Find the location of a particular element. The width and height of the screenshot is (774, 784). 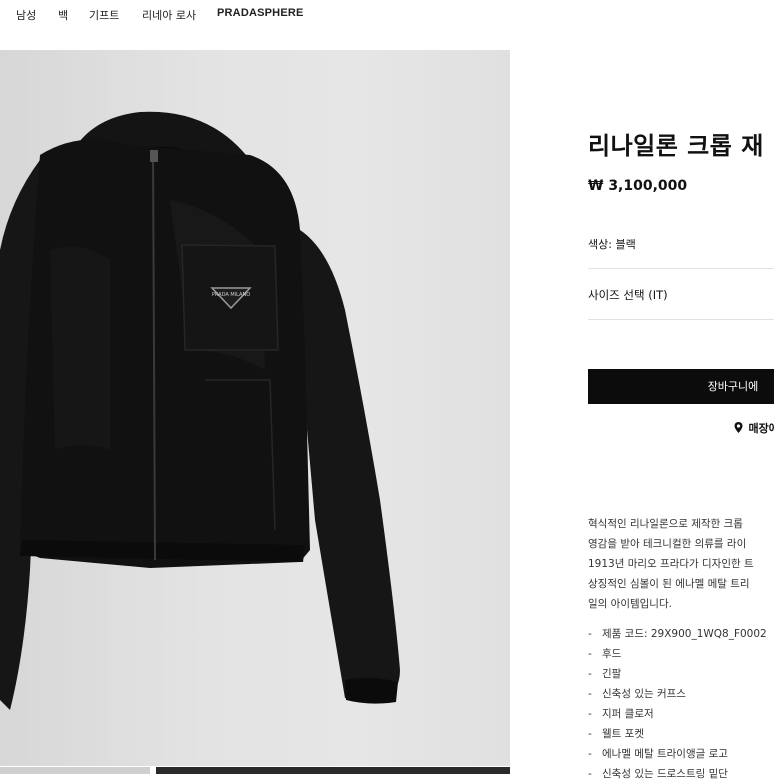

spec-item: -신축성 있는 드로스트링 밑단 is located at coordinates (677, 774).